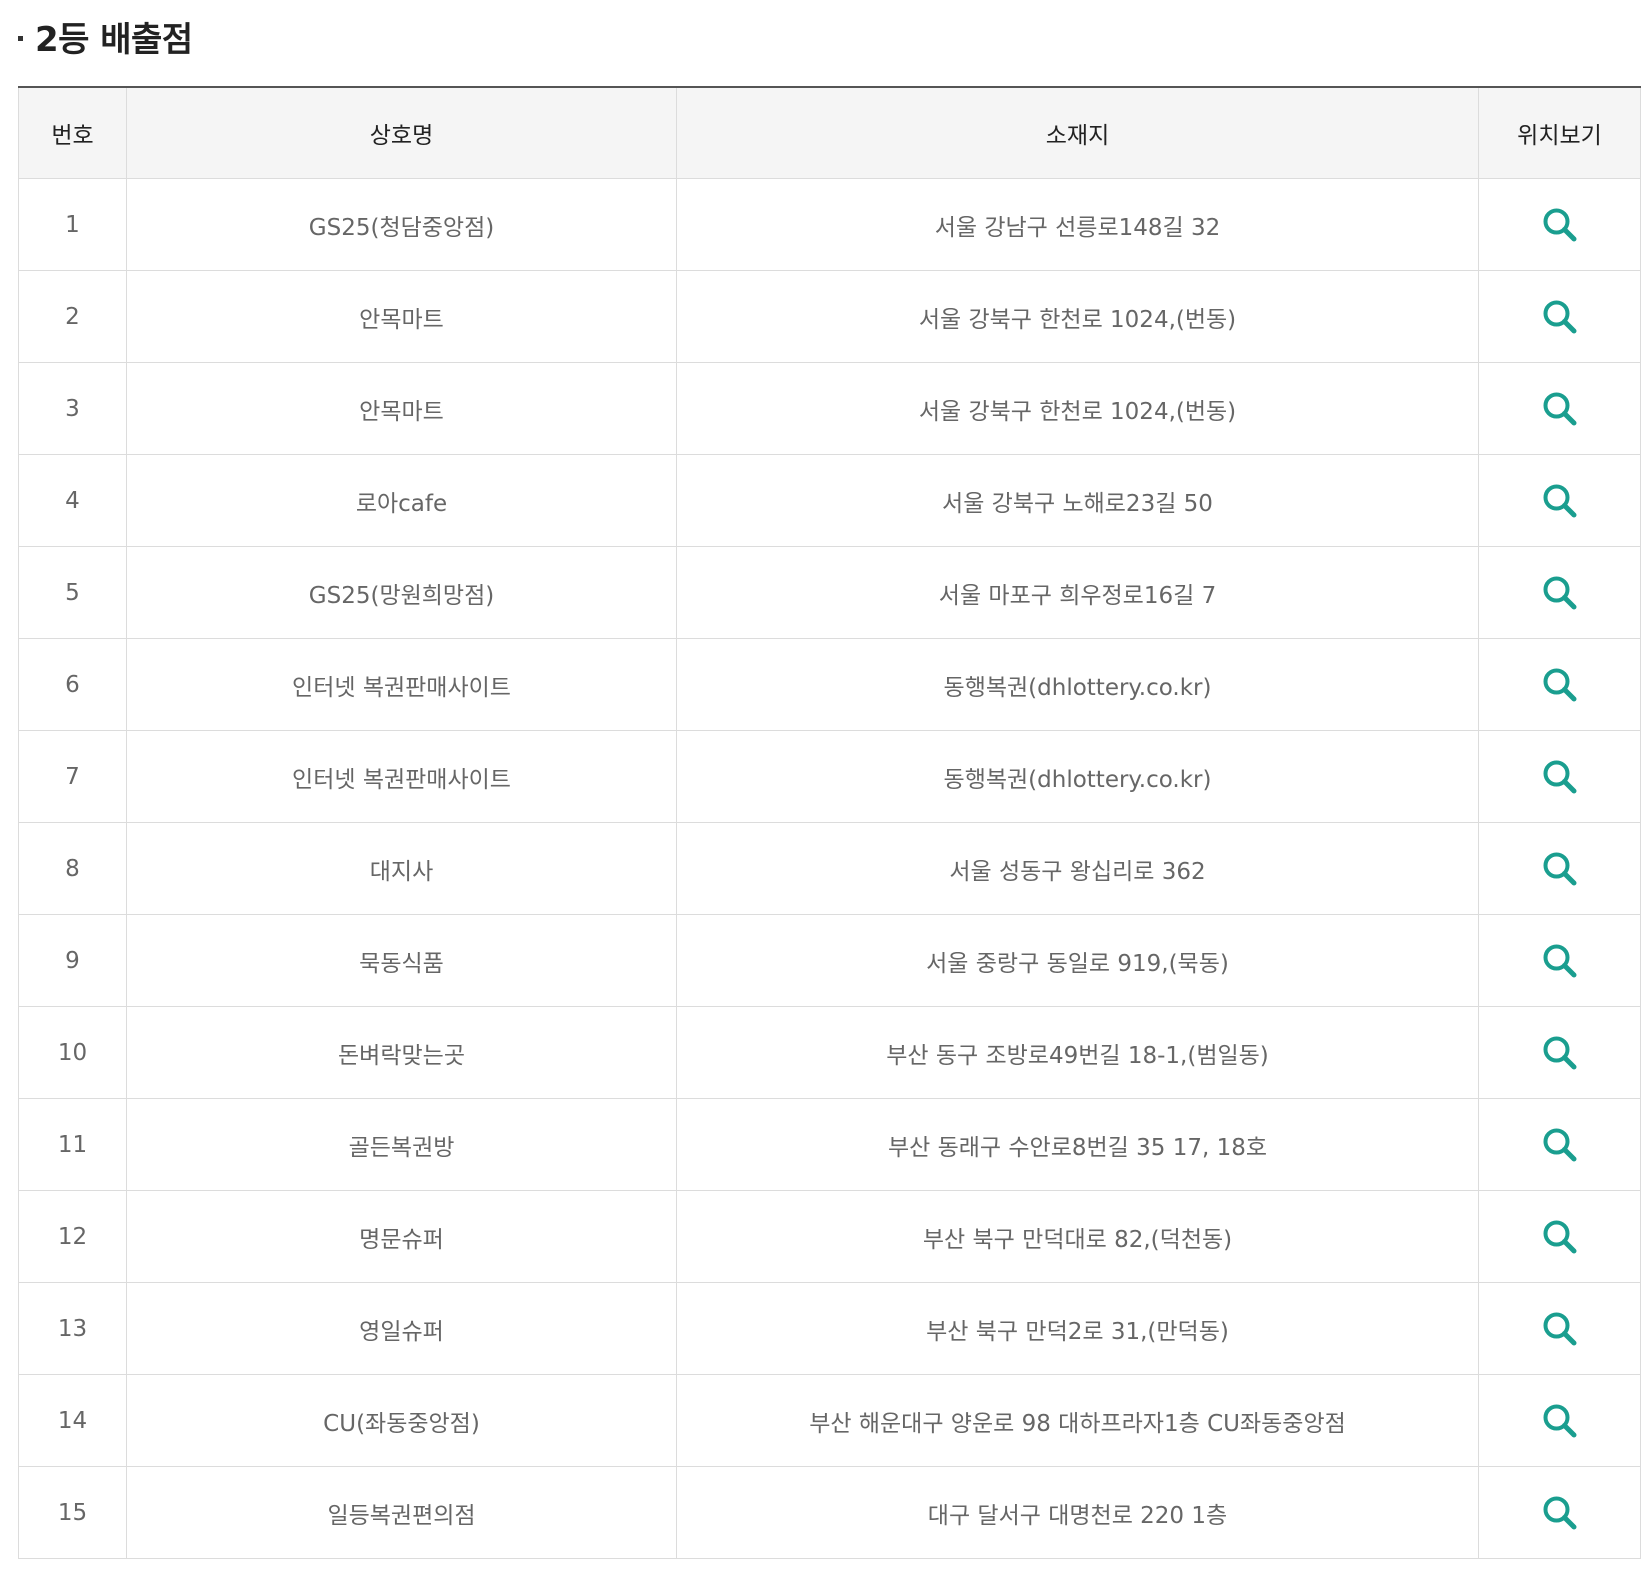 The image size is (1644, 1573). I want to click on store-address: 부산 동래구 수안로8번길 35 17, 18호, so click(1077, 1144).